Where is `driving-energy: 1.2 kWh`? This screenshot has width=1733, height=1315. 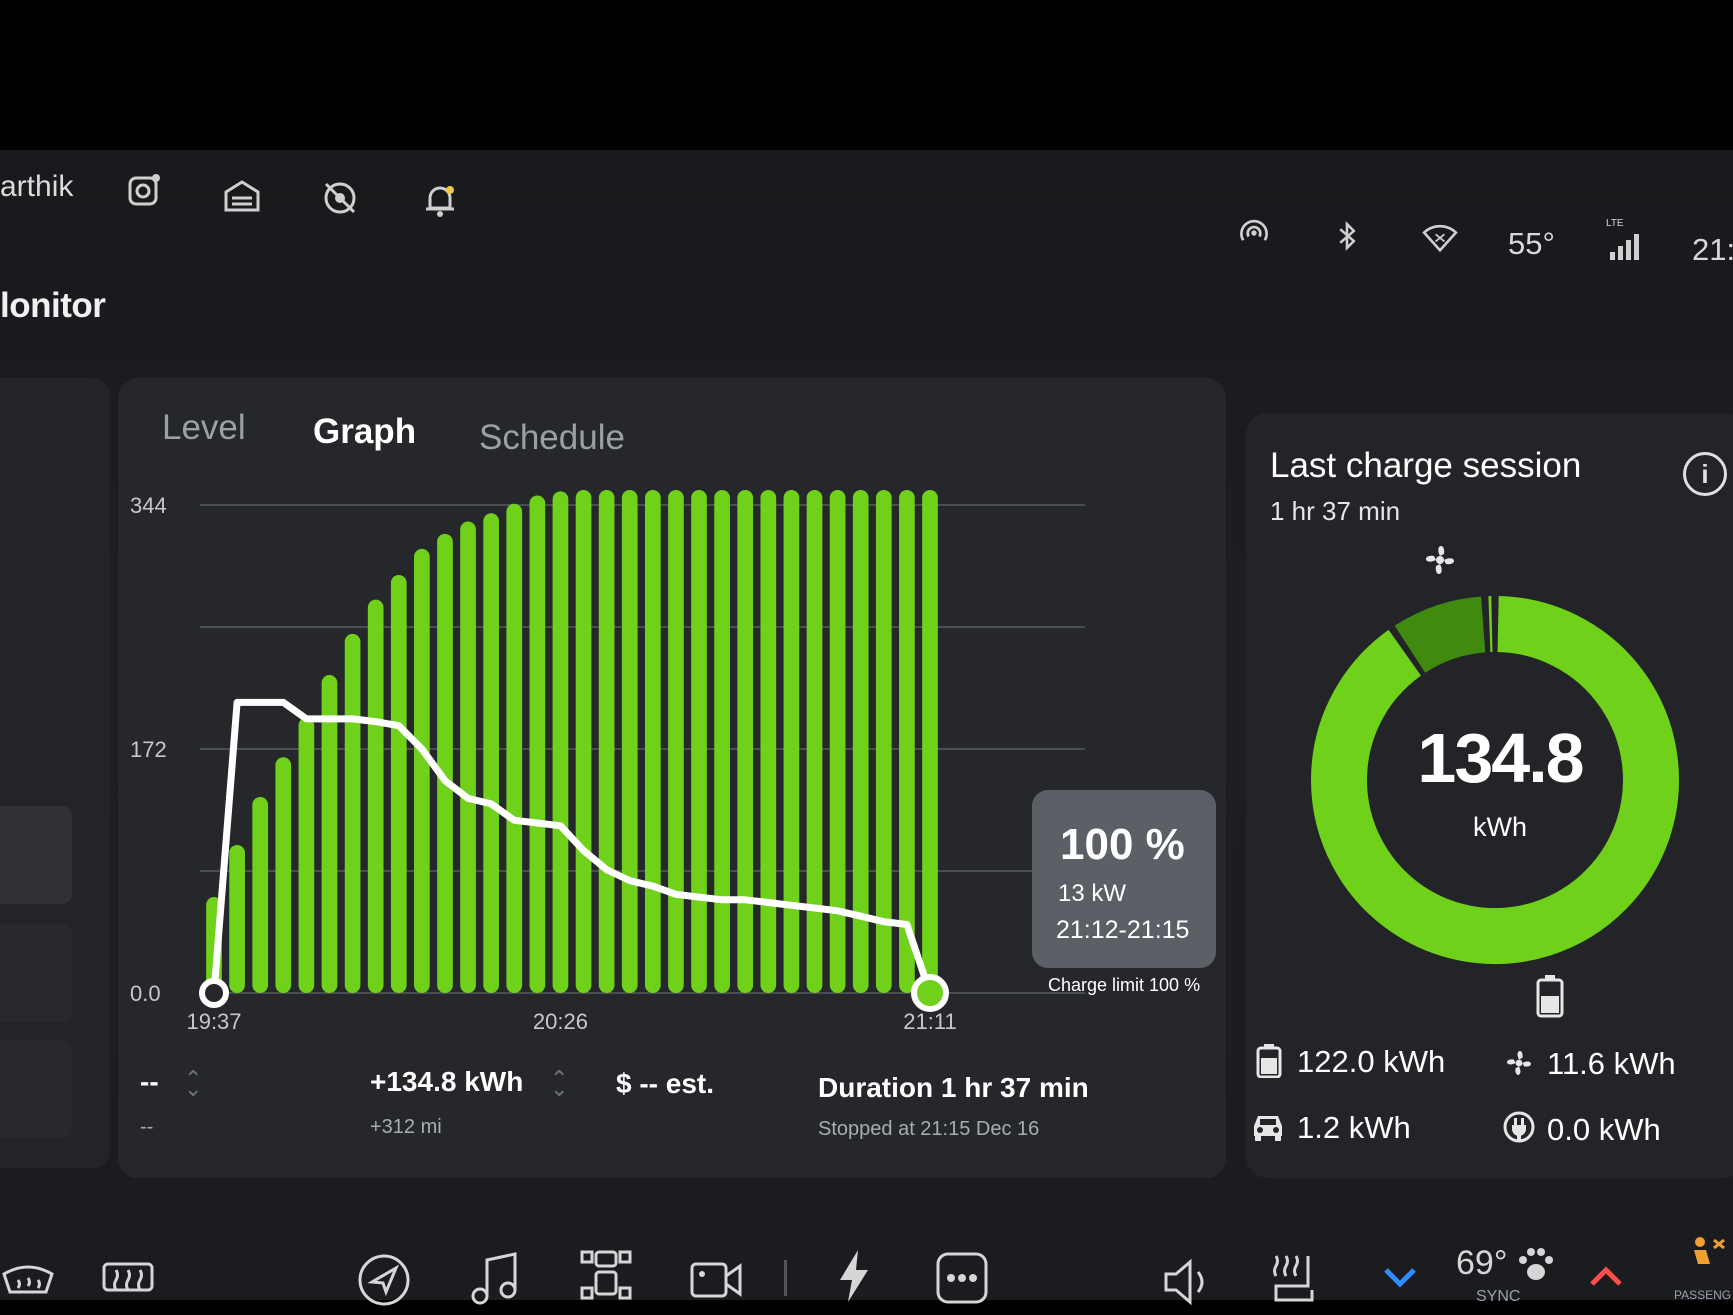
driving-energy: 1.2 kWh is located at coordinates (1354, 1128).